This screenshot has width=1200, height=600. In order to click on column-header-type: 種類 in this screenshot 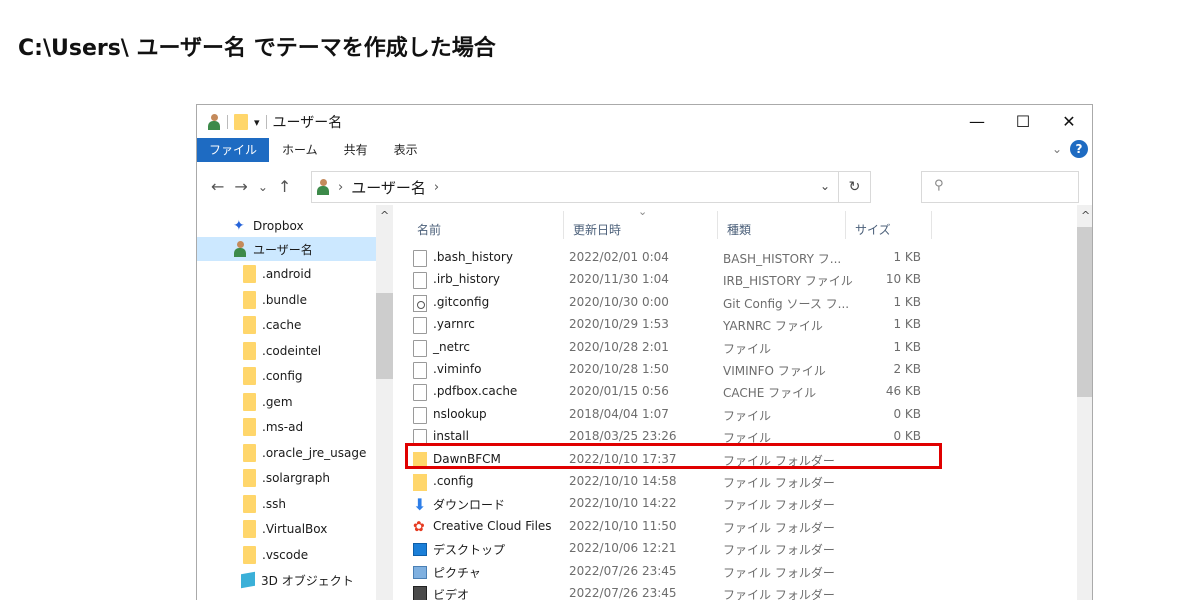, I will do `click(739, 229)`.